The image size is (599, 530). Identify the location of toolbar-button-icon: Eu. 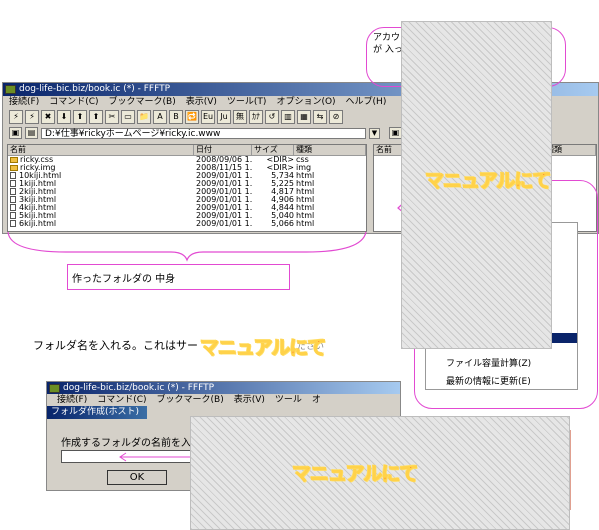
(208, 117).